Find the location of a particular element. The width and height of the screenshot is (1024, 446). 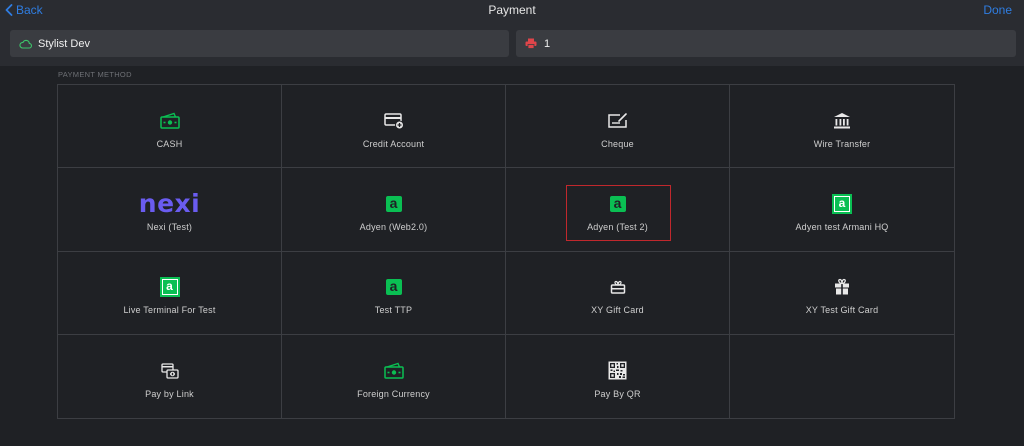

printer-selector: 1 is located at coordinates (766, 43).